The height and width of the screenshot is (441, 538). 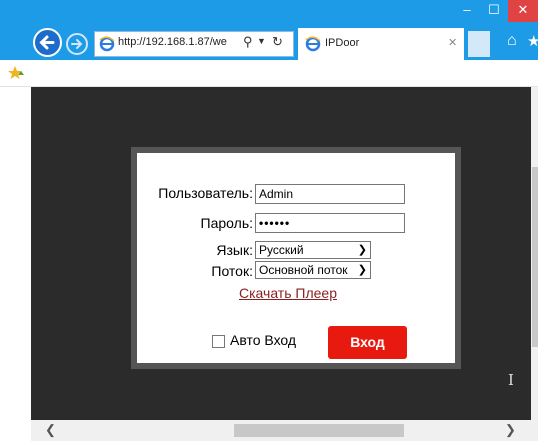 I want to click on stream-value: Основной поток, so click(x=303, y=270).